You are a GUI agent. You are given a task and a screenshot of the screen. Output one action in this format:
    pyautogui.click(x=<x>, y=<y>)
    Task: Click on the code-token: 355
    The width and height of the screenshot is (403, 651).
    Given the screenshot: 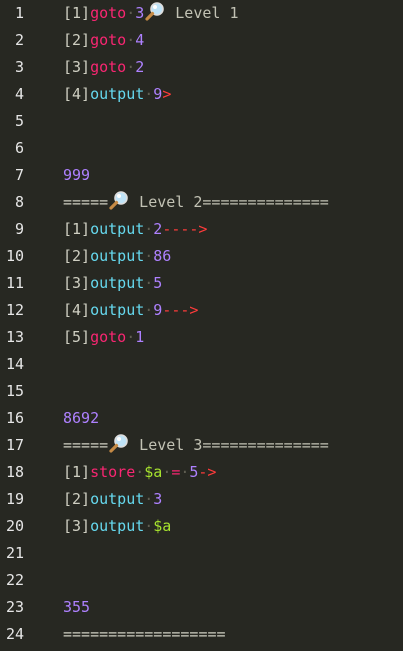 What is the action you would take?
    pyautogui.click(x=77, y=607)
    